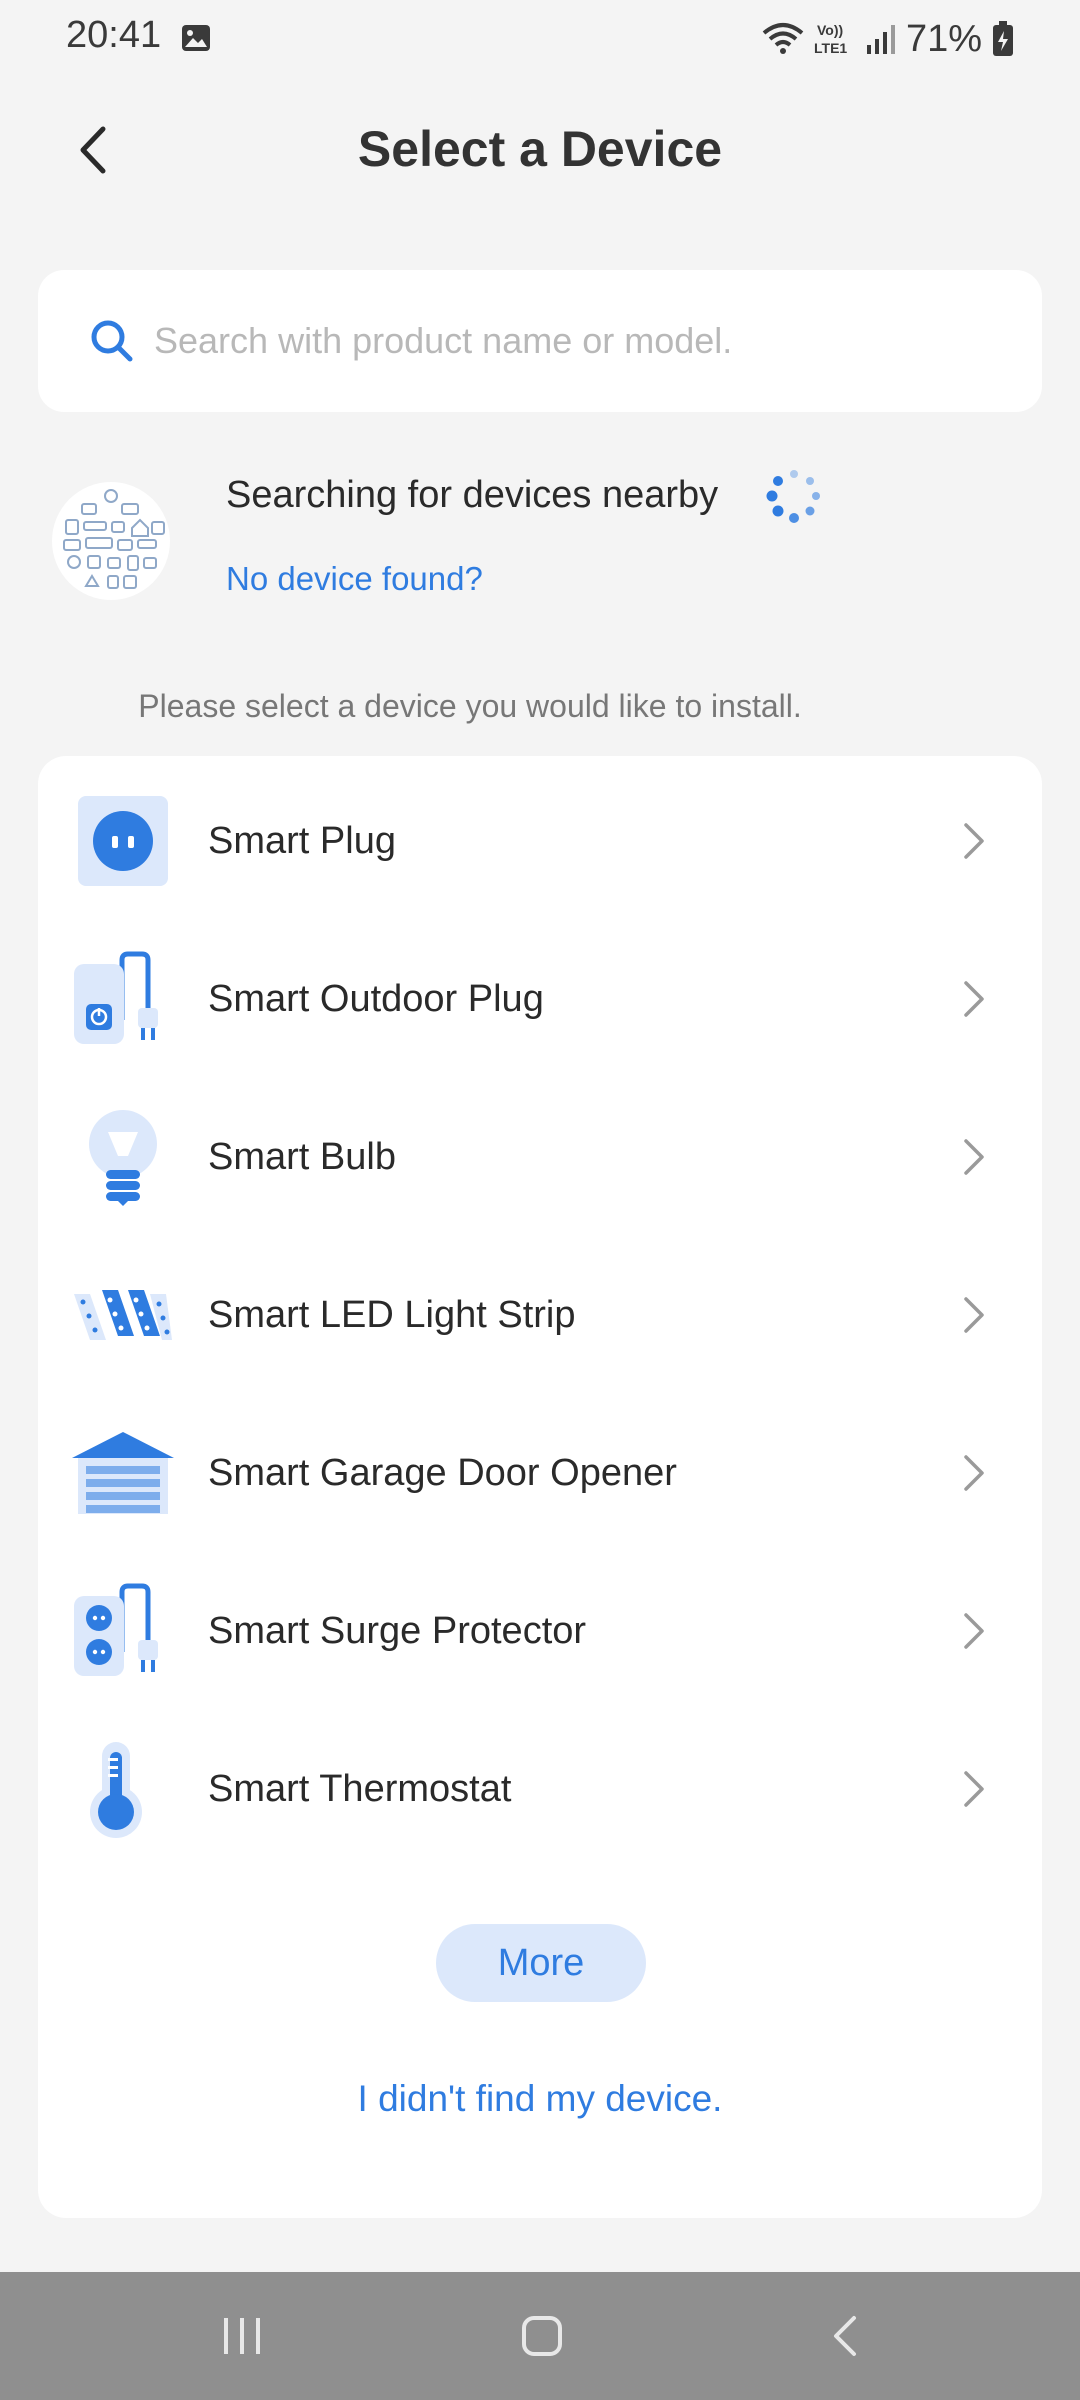 The width and height of the screenshot is (1080, 2400). What do you see at coordinates (123, 1158) in the screenshot?
I see `bulb-icon` at bounding box center [123, 1158].